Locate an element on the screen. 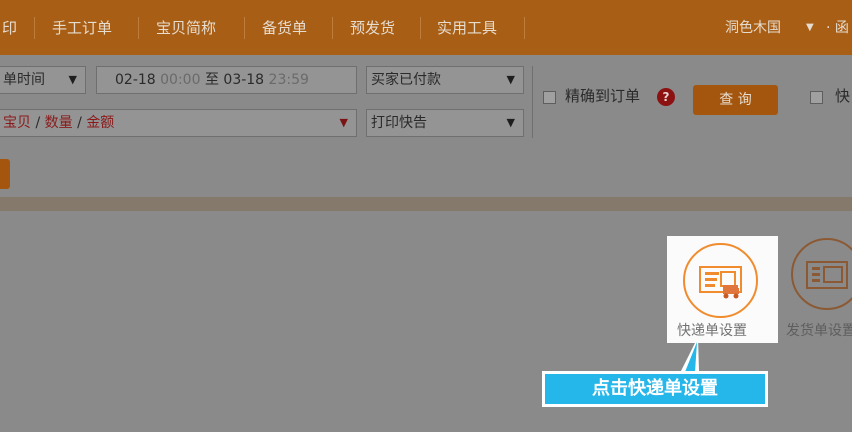 The width and height of the screenshot is (852, 432). express-settings-tile: 快递单设置 is located at coordinates (722, 289).